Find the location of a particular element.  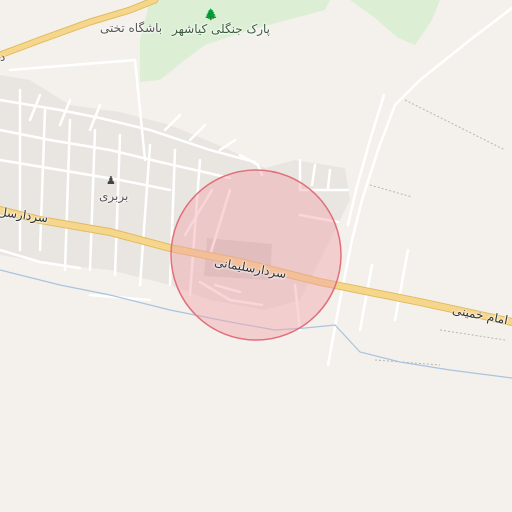

park-area is located at coordinates (235, 41).